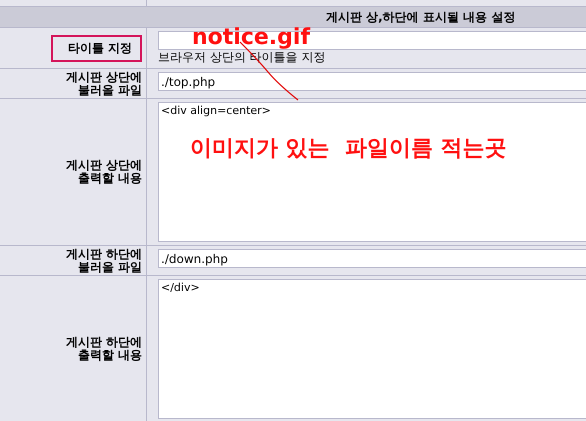  Describe the element at coordinates (372, 258) in the screenshot. I see `text-field: ./down.php` at that location.